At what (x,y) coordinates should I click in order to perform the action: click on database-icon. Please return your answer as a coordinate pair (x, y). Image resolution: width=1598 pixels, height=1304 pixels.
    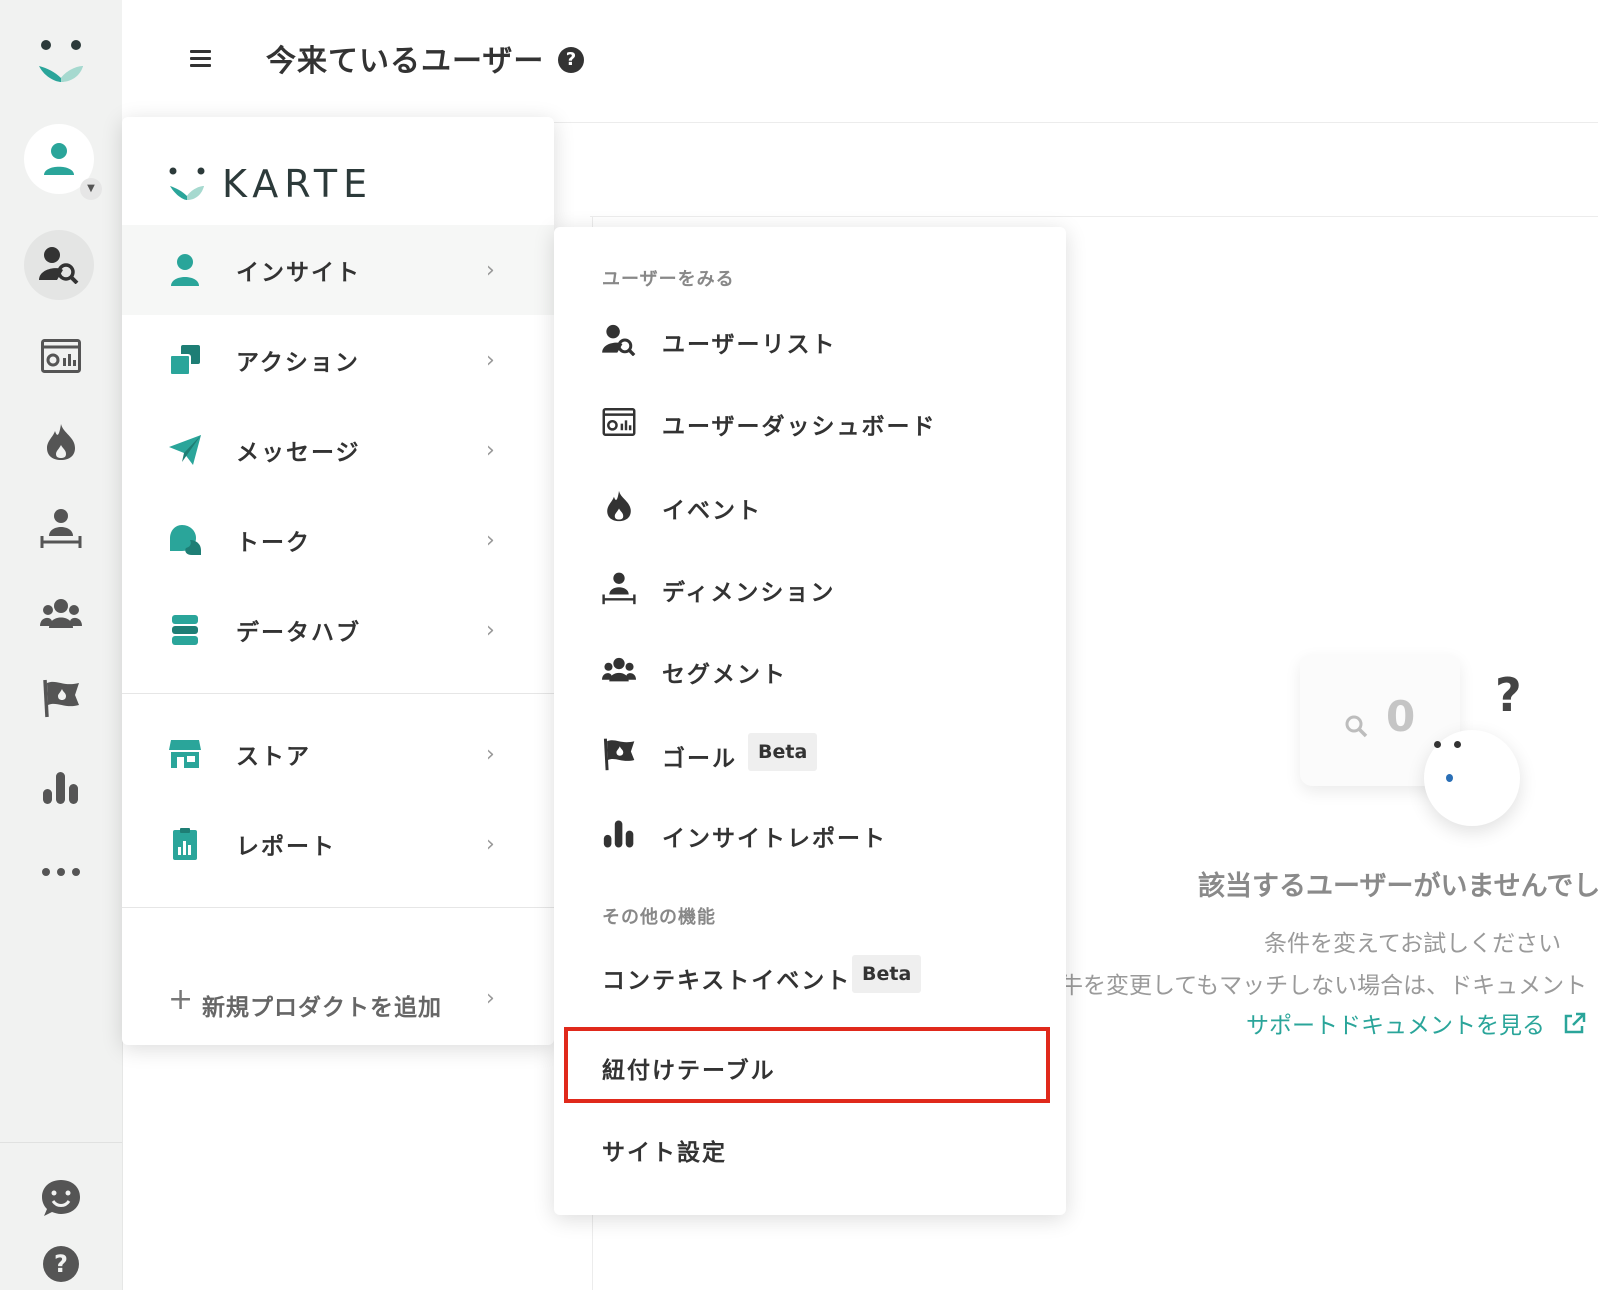
    Looking at the image, I should click on (185, 630).